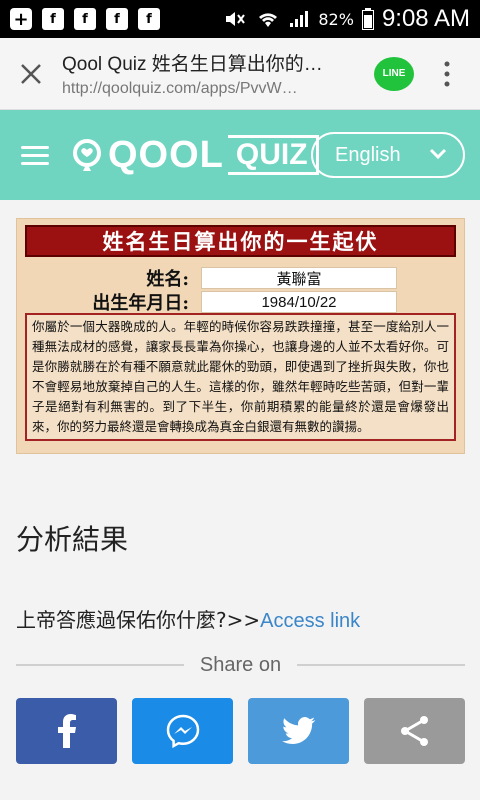 This screenshot has width=480, height=800. What do you see at coordinates (367, 19) in the screenshot?
I see `battery-icon` at bounding box center [367, 19].